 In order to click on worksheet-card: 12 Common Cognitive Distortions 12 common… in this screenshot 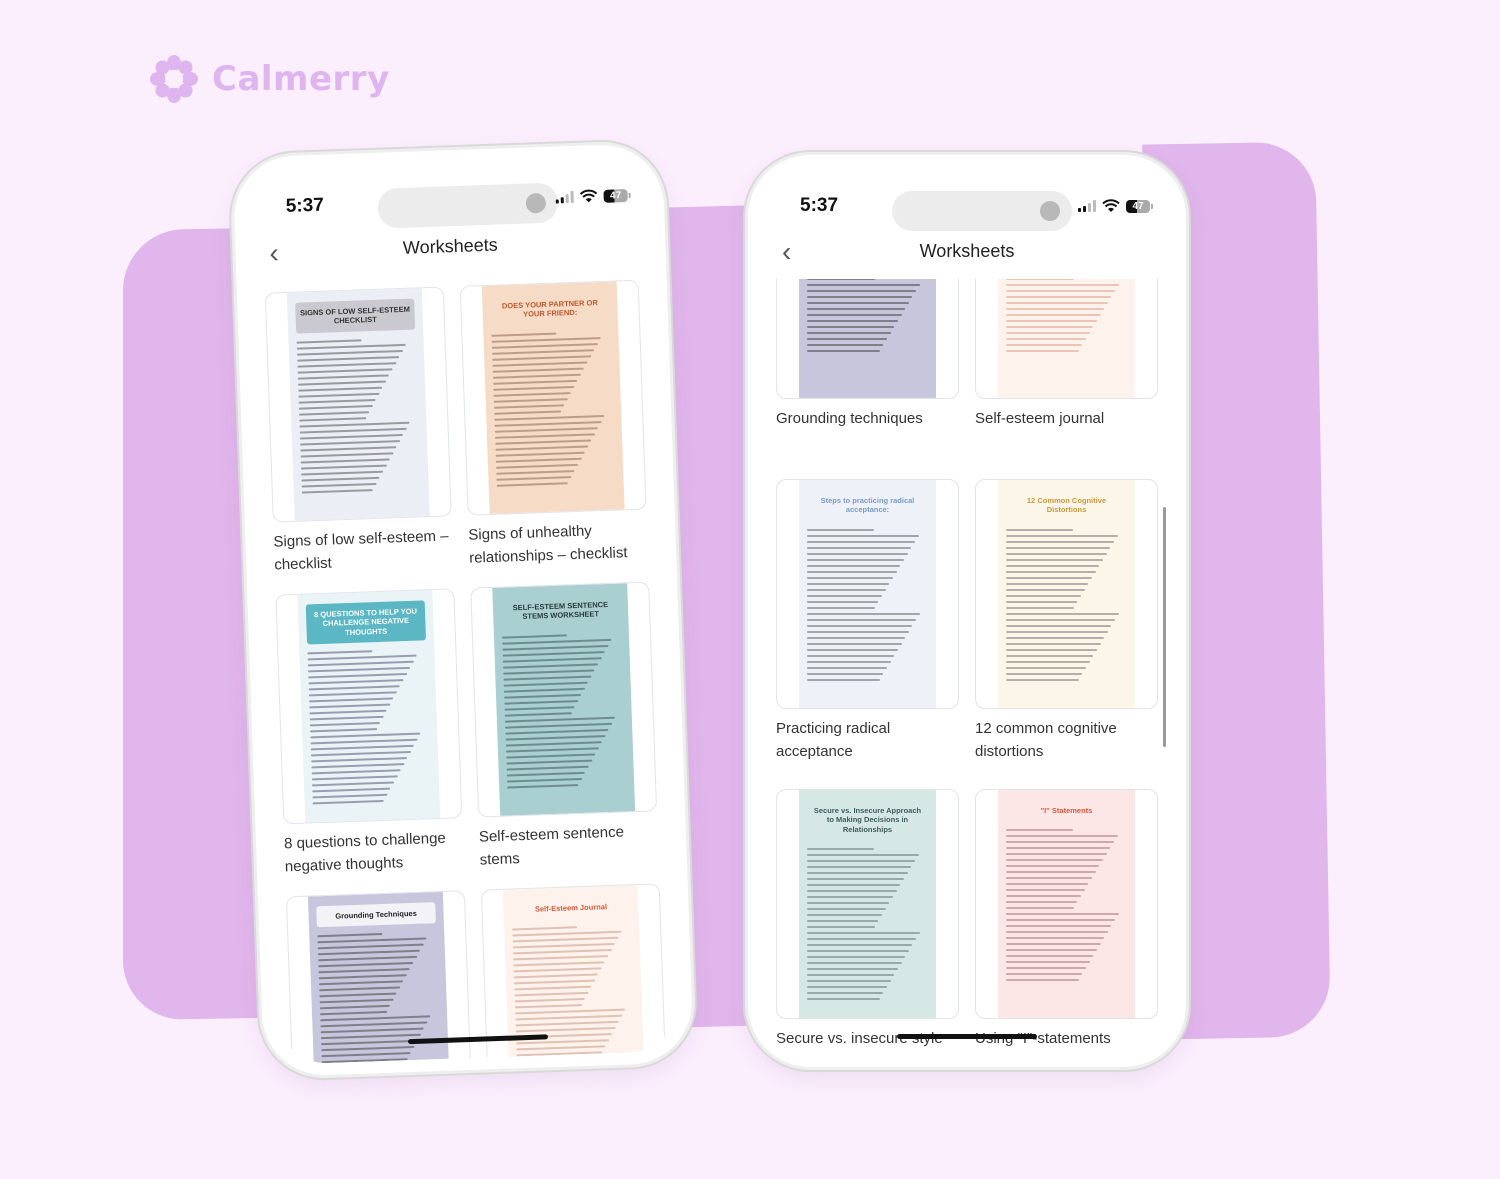, I will do `click(1066, 624)`.